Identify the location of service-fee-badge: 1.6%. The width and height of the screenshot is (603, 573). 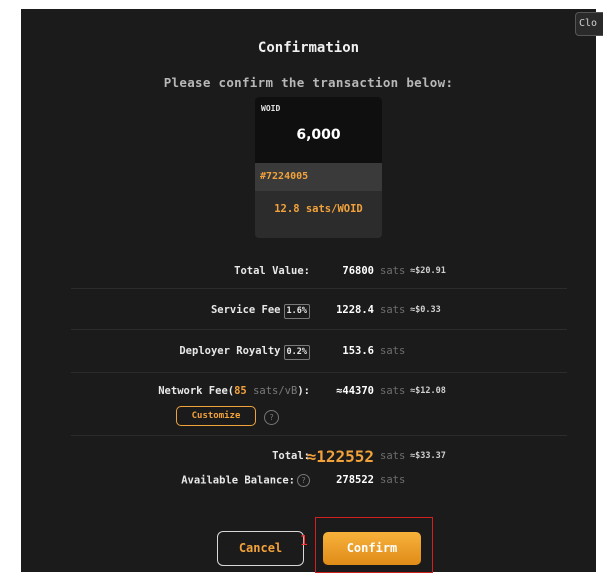
(296, 311).